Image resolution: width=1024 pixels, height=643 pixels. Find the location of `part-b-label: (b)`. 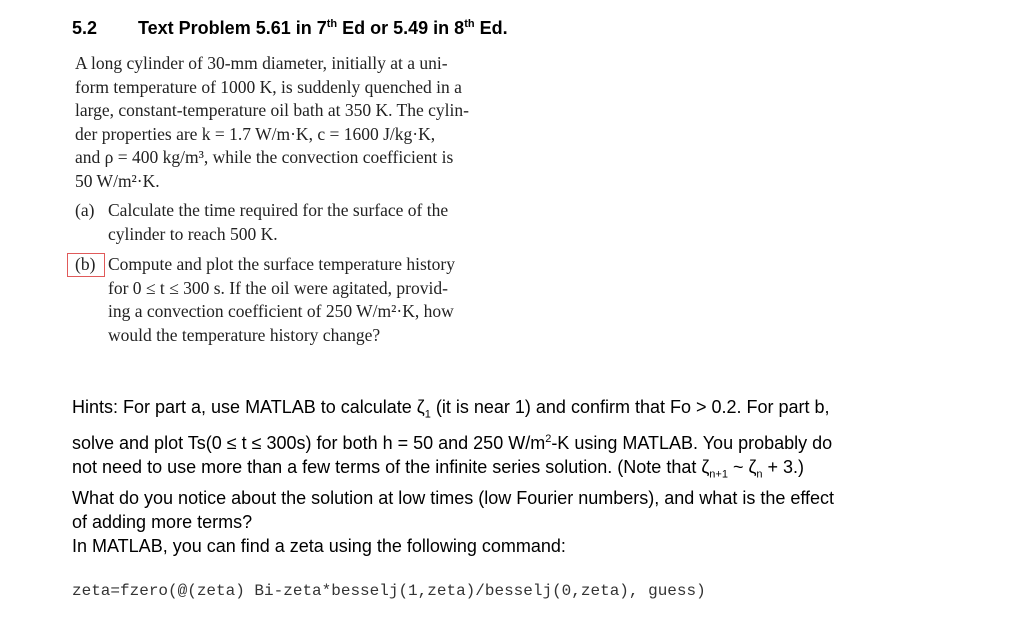

part-b-label: (b) is located at coordinates (85, 264).